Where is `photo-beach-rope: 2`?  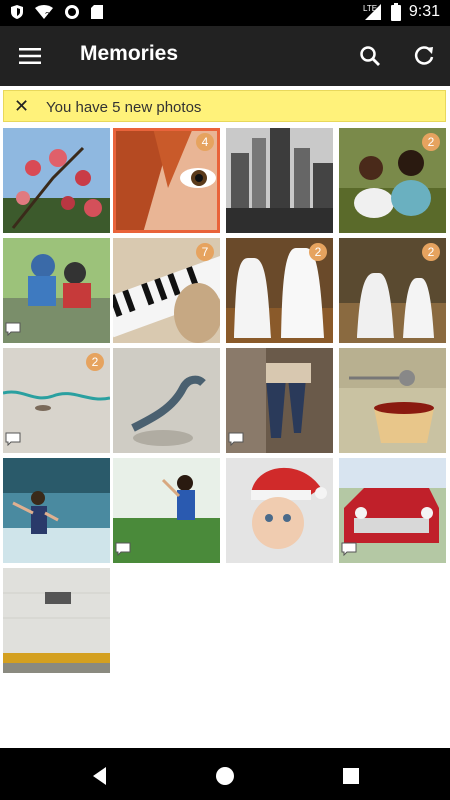 photo-beach-rope: 2 is located at coordinates (56, 400).